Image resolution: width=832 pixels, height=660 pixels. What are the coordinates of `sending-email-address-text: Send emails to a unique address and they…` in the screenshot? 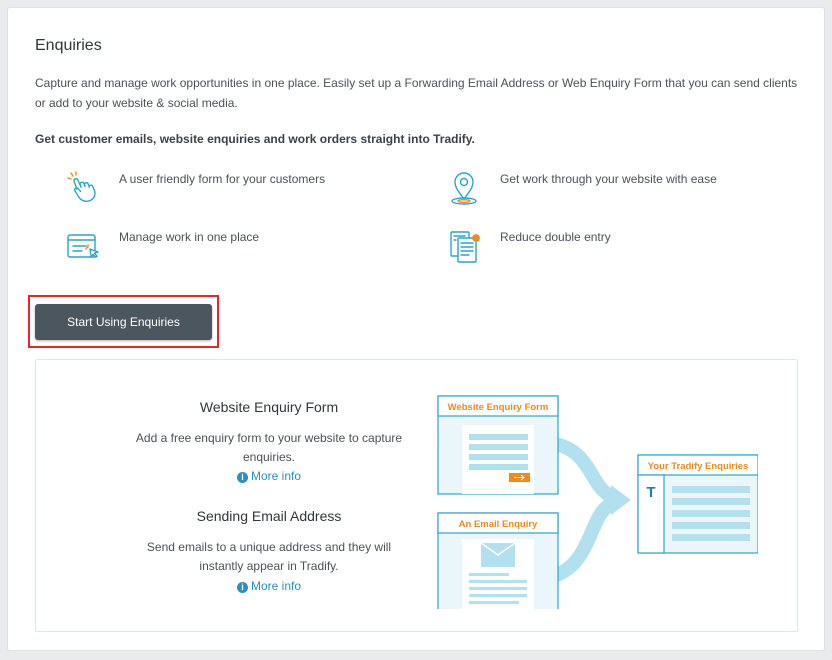 It's located at (269, 556).